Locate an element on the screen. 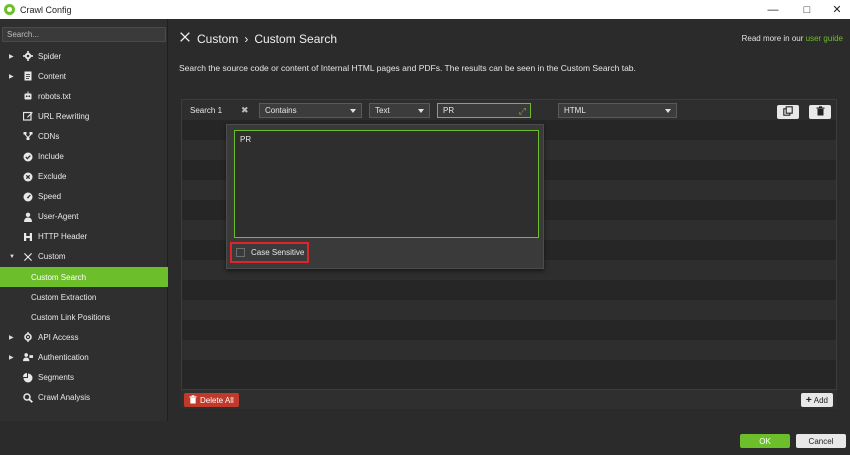  sidebar-item-custom-search: Custom Search is located at coordinates (84, 277).